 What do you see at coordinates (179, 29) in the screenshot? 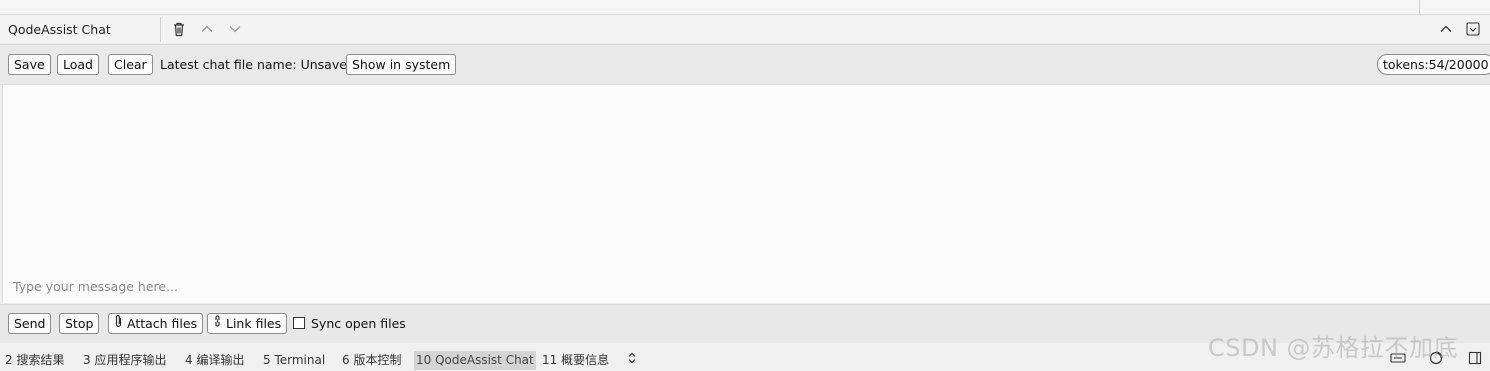
I see `trash-icon` at bounding box center [179, 29].